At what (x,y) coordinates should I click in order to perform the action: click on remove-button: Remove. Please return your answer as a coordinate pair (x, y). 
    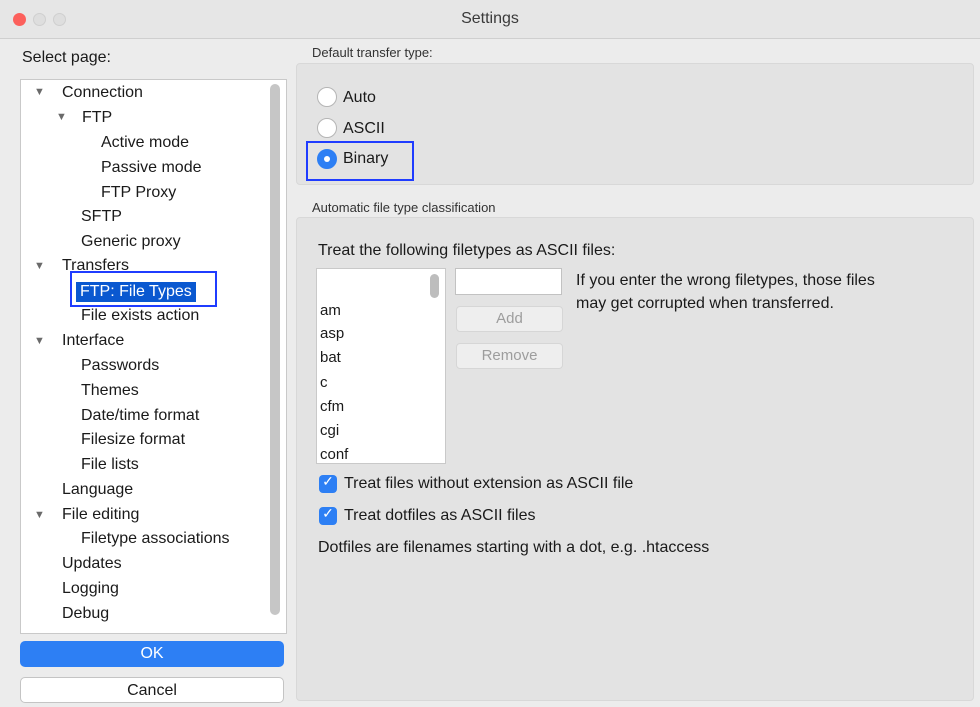
    Looking at the image, I should click on (509, 356).